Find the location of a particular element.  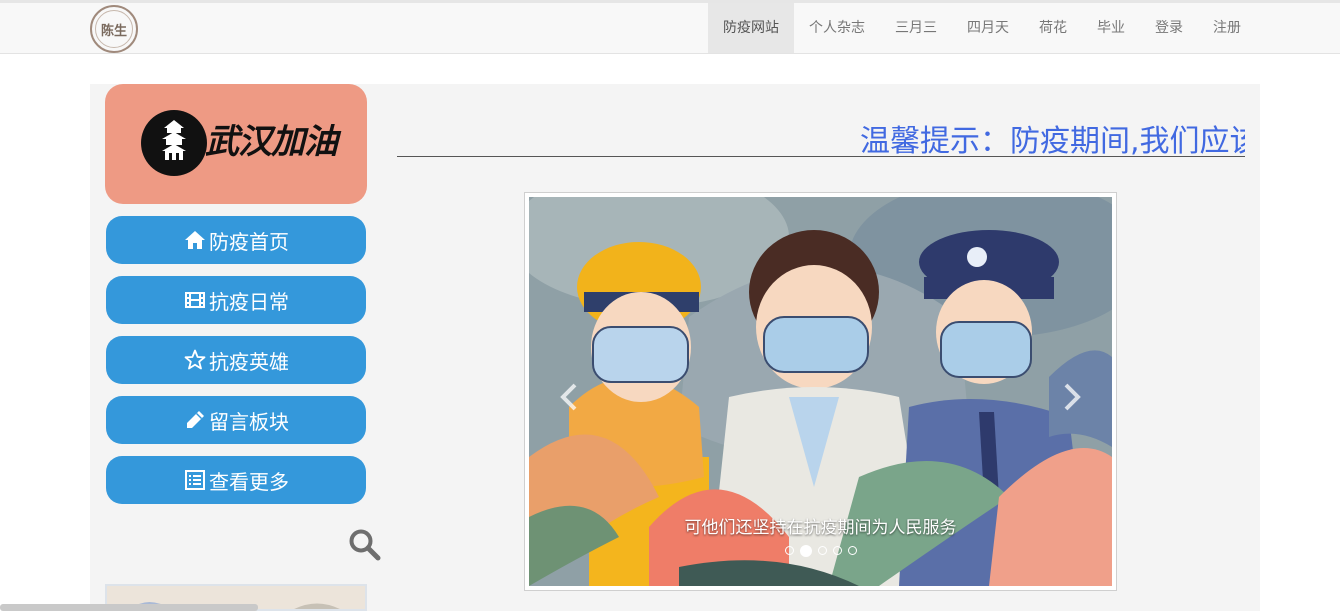

sidebar-item-heroes: 抗疫英雄 is located at coordinates (236, 360).